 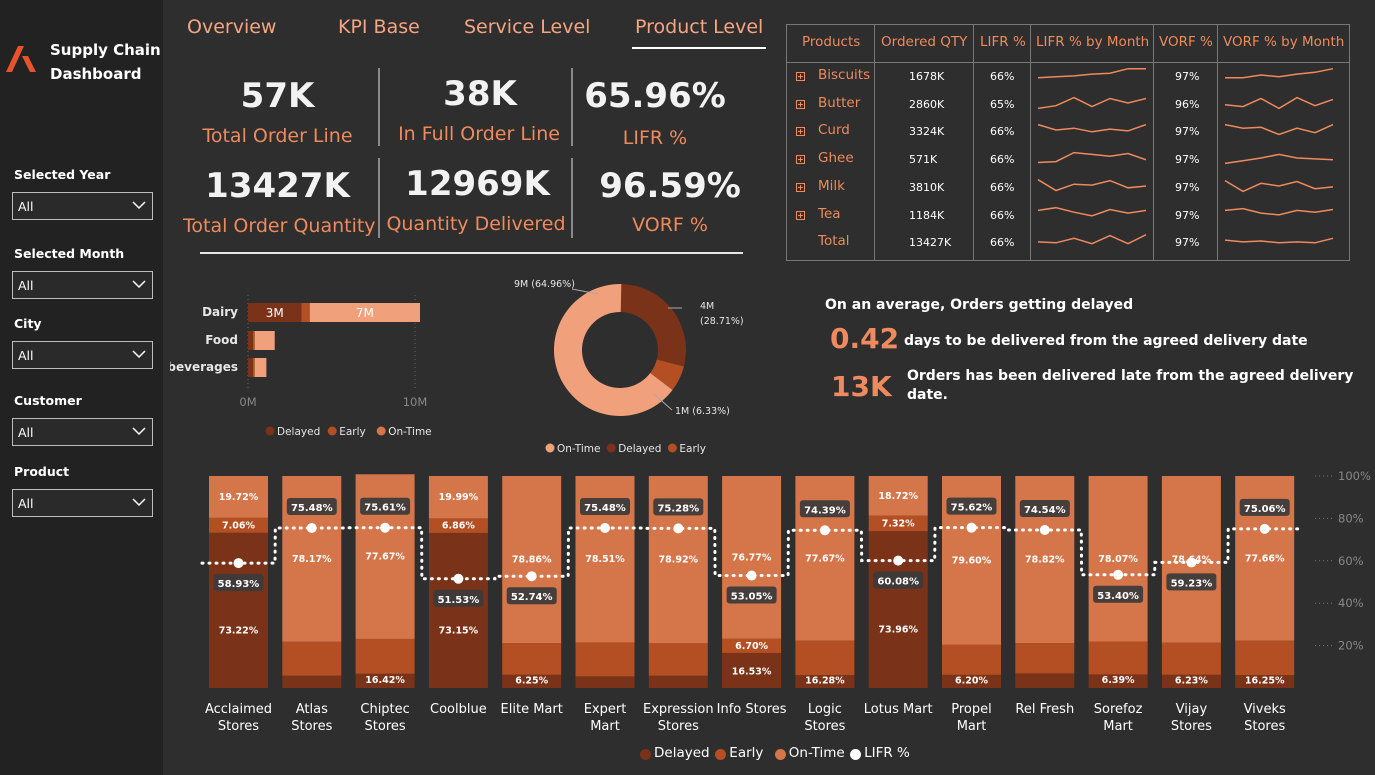 What do you see at coordinates (277, 96) in the screenshot?
I see `kpi-total-order-line-value: 57K` at bounding box center [277, 96].